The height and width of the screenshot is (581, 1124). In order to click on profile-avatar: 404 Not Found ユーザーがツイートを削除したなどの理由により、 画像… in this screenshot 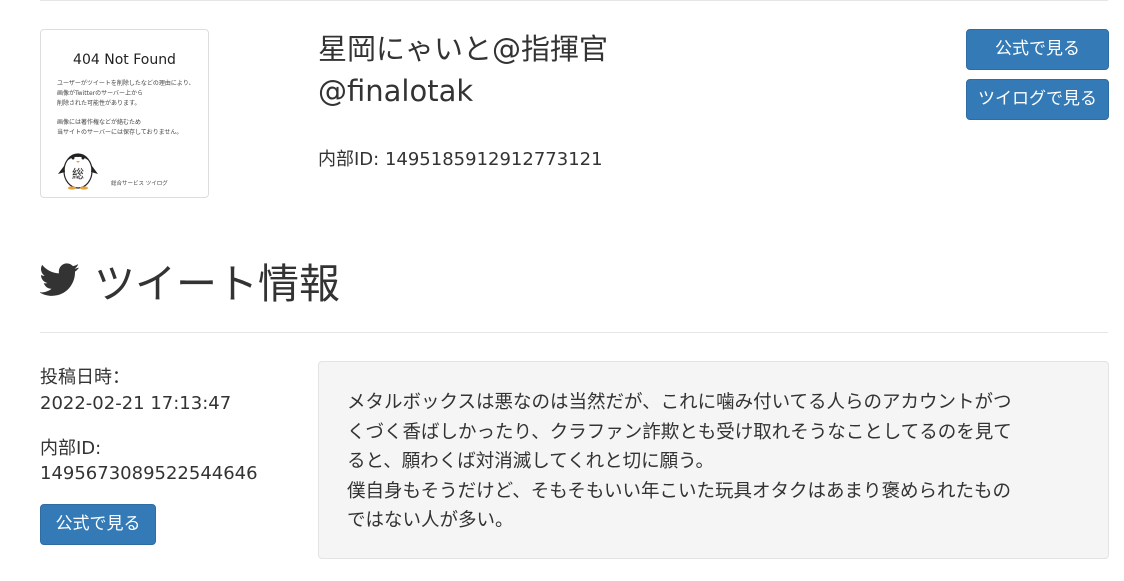, I will do `click(124, 113)`.